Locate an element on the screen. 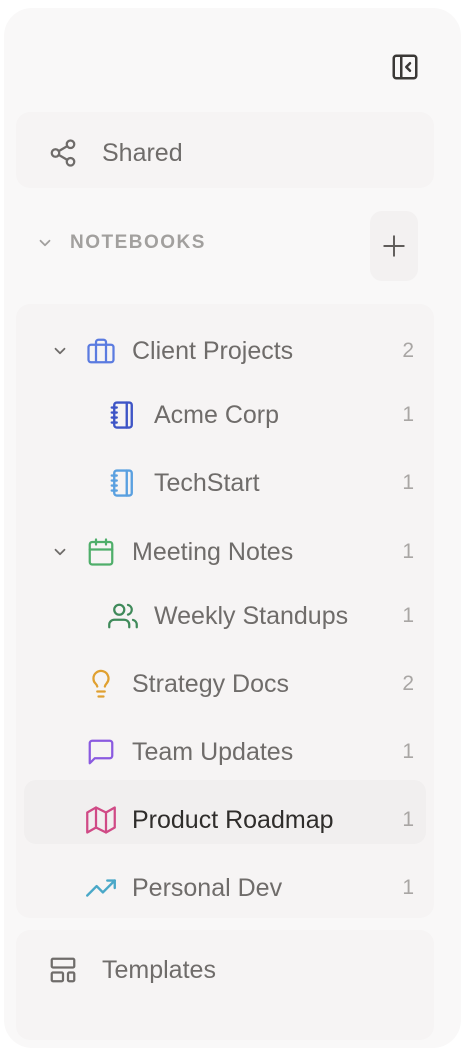 This screenshot has height=1048, width=462. notebook-label: Product Roadmap is located at coordinates (233, 819).